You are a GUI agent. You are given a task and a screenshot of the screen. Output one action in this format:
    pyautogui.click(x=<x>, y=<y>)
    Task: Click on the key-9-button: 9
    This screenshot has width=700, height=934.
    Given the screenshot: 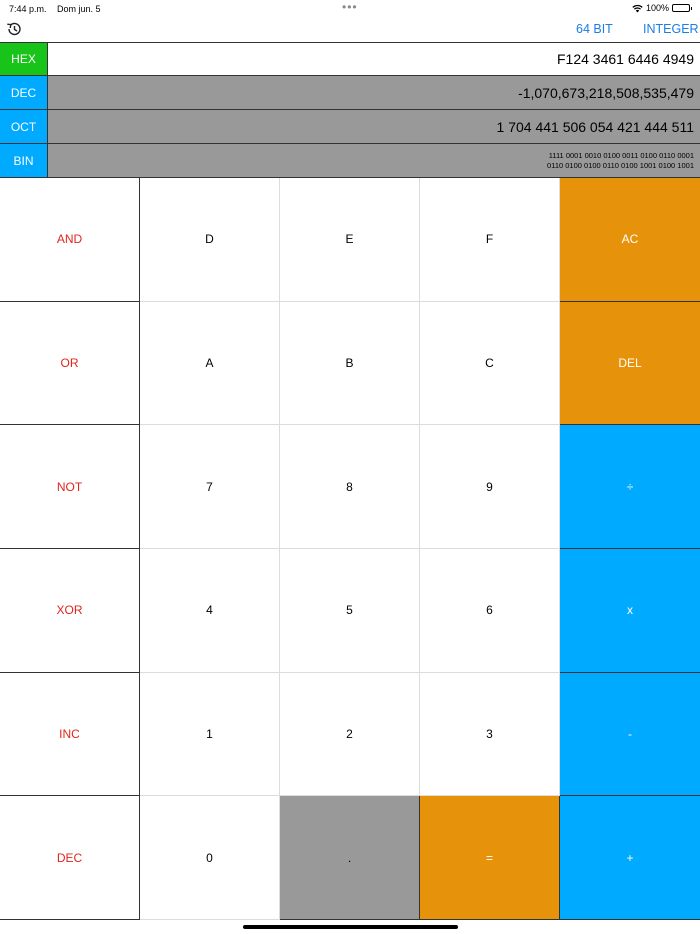 What is the action you would take?
    pyautogui.click(x=490, y=487)
    